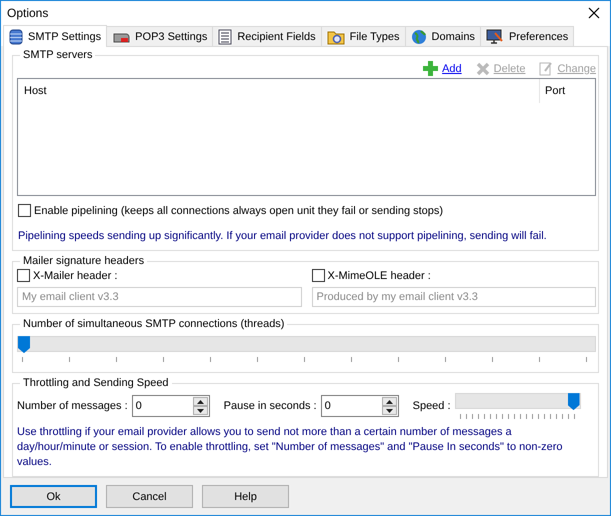 The image size is (611, 516). Describe the element at coordinates (363, 36) in the screenshot. I see `tab: File Types` at that location.